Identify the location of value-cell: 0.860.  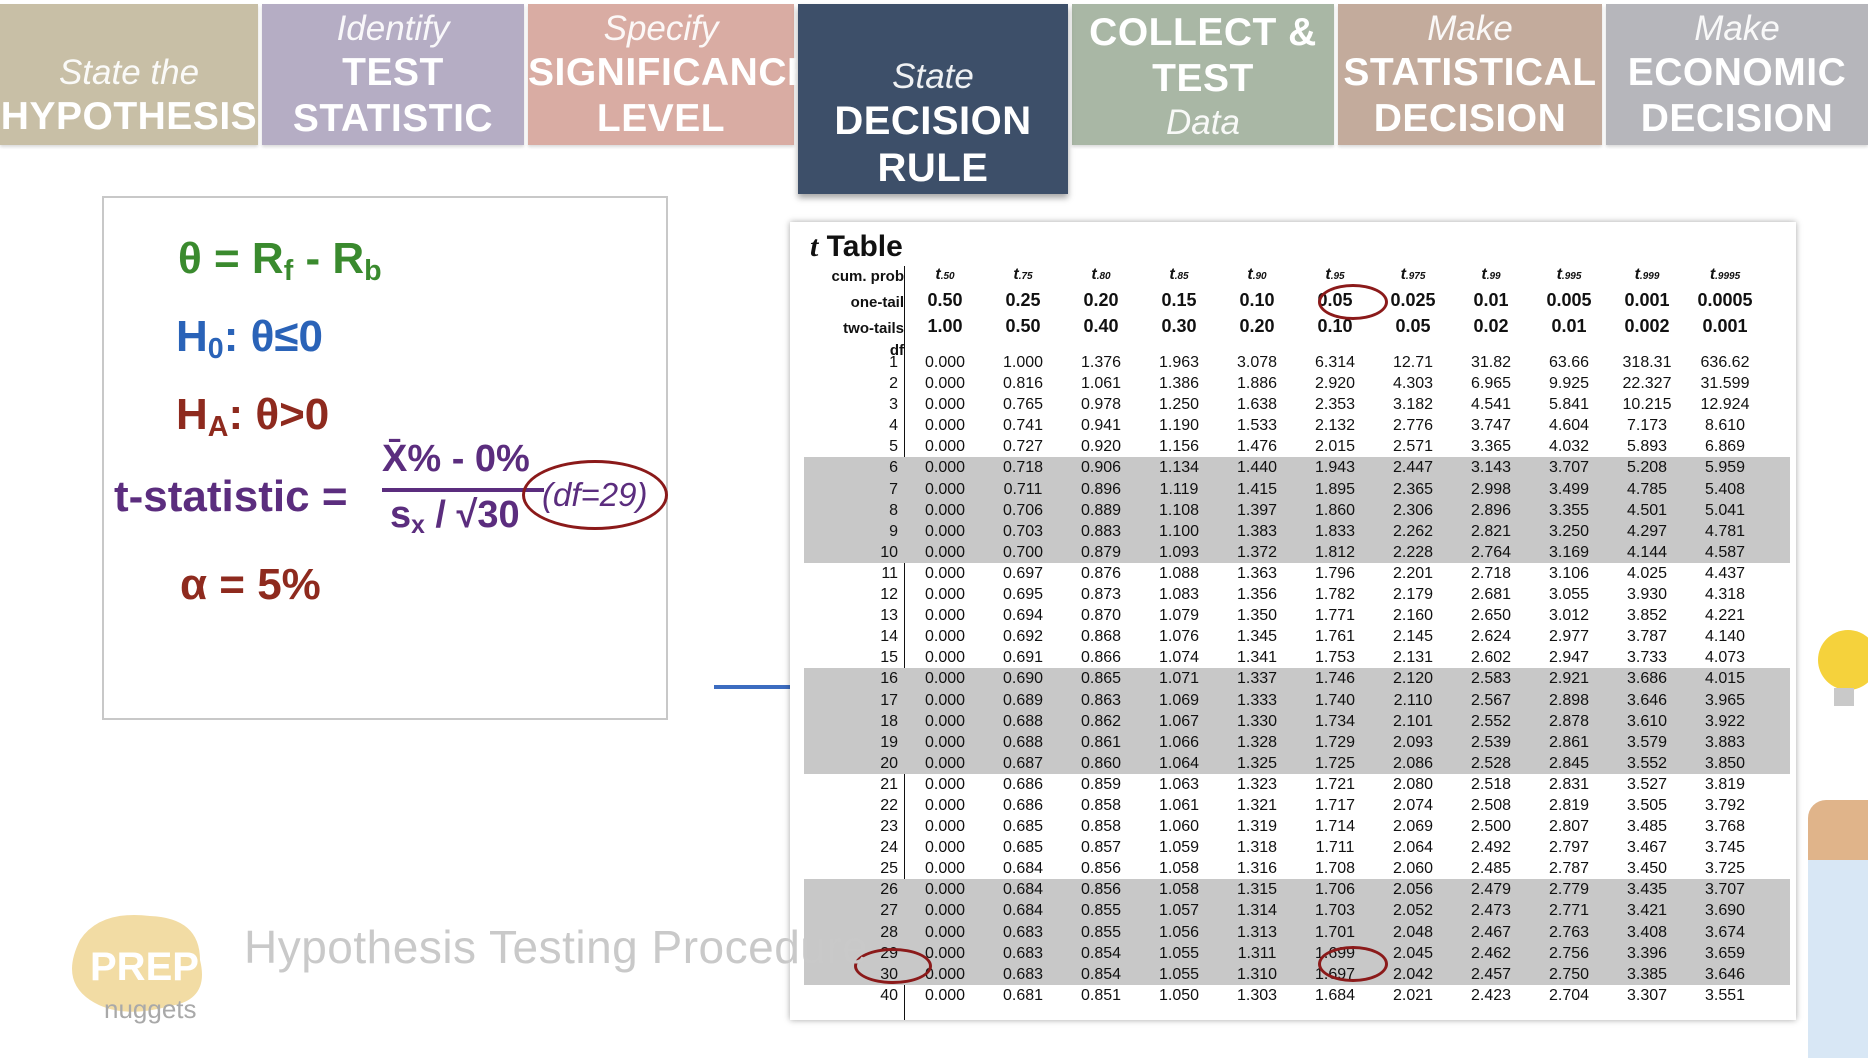
(1101, 763).